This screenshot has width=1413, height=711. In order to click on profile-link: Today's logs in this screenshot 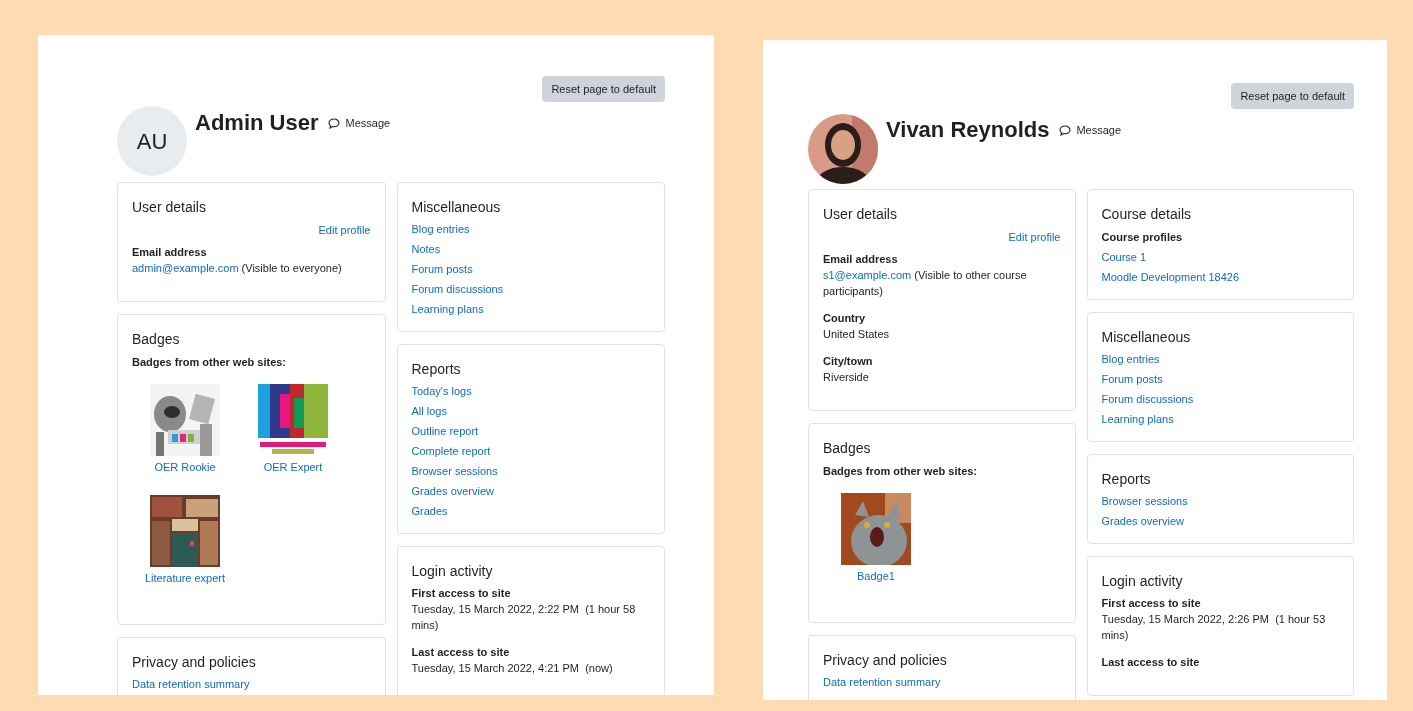, I will do `click(441, 391)`.